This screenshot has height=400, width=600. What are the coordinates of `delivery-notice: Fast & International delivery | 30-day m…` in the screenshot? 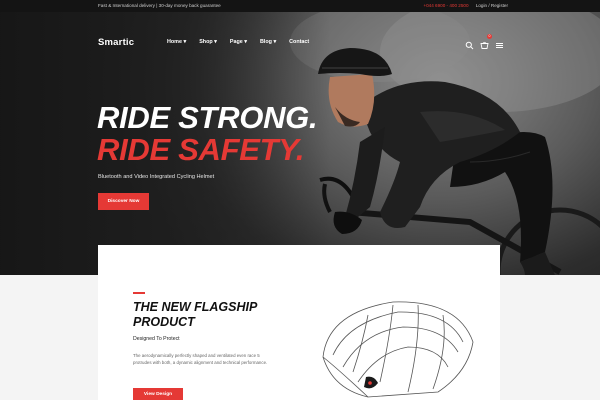 It's located at (159, 5).